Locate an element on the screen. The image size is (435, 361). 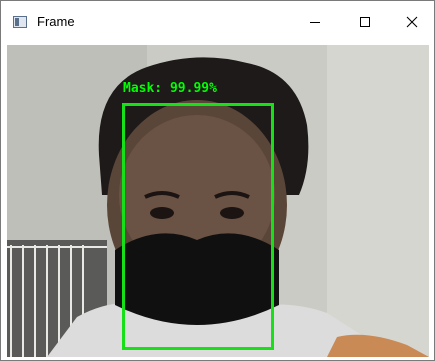
maximize-button is located at coordinates (365, 22).